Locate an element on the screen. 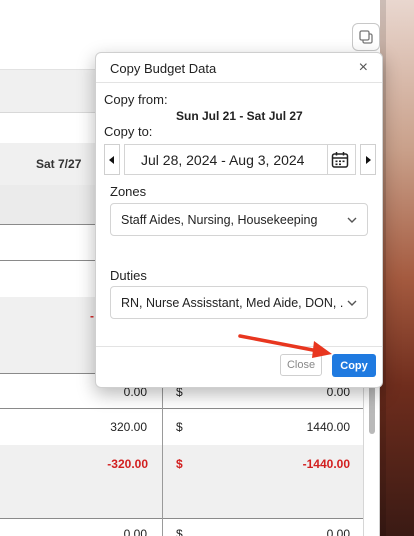 This screenshot has width=414, height=536. desktop-wallpaper is located at coordinates (396, 268).